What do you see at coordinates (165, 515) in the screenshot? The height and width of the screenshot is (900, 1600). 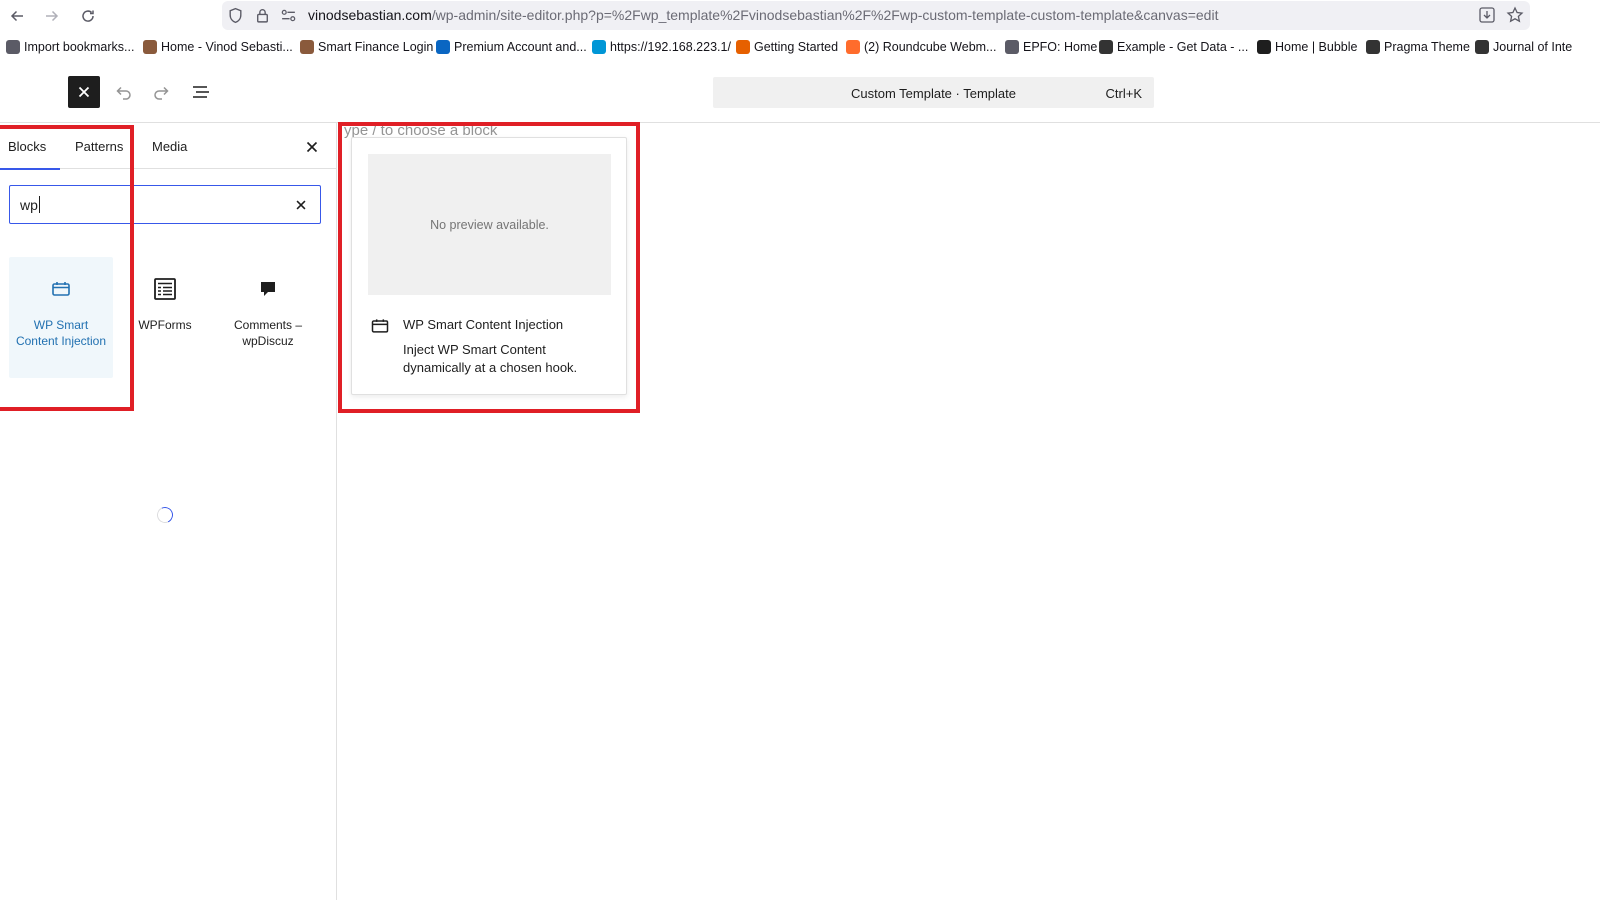 I see `loading-spinner` at bounding box center [165, 515].